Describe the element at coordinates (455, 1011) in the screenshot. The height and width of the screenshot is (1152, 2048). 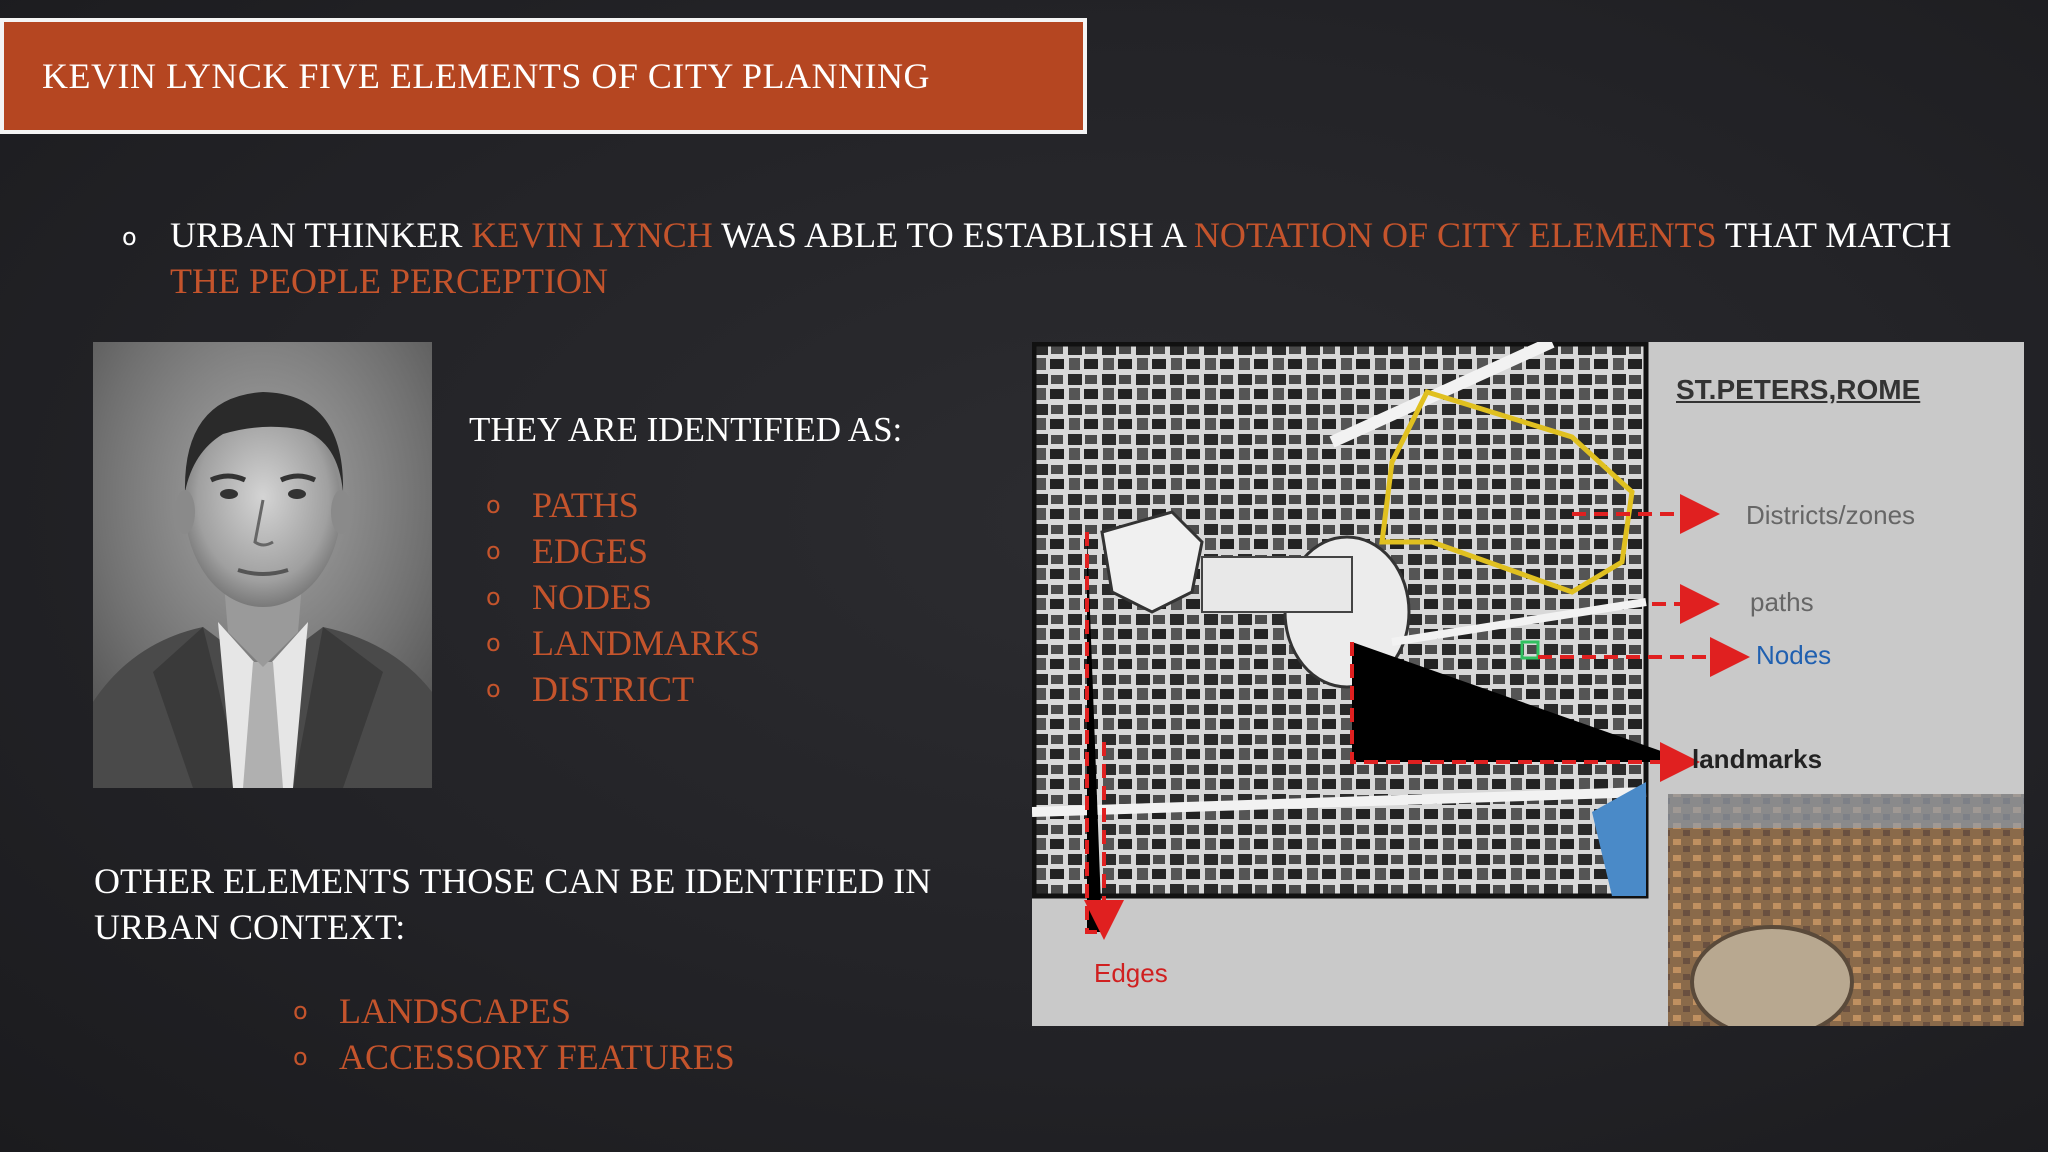
I see `other-element-label: LANDSCAPES` at that location.